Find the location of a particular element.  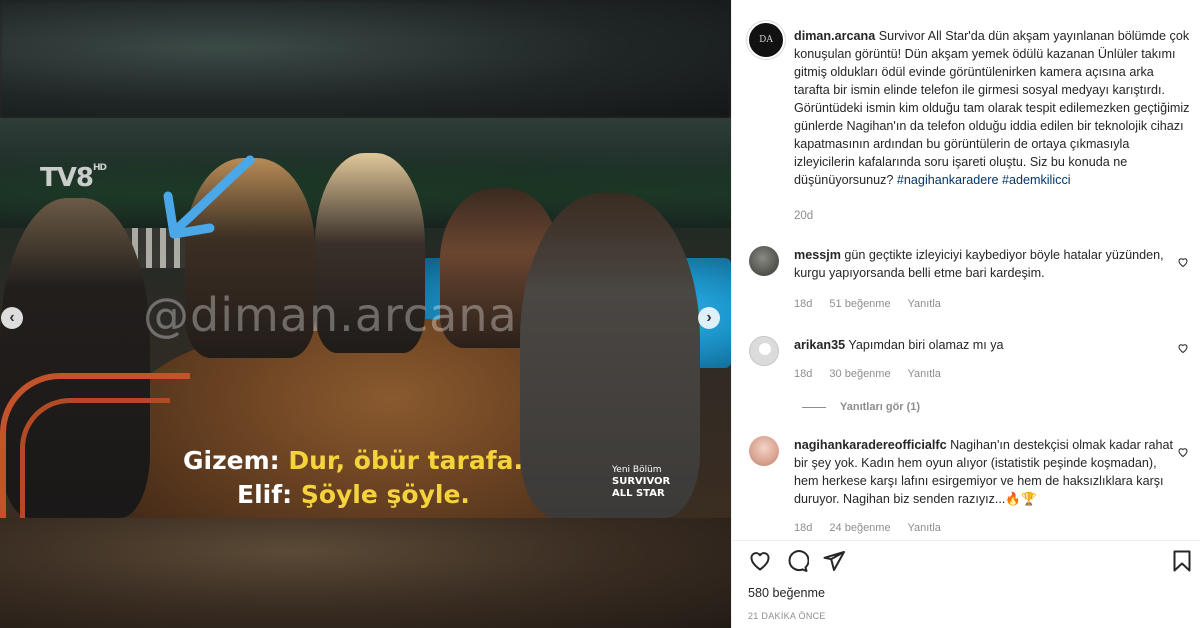

share-icon is located at coordinates (834, 561).